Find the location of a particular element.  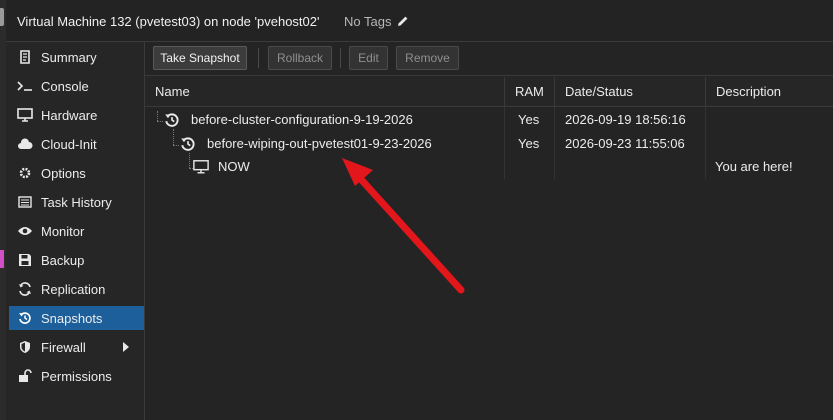

date-status-value: 2026-09-19 18:56:16 is located at coordinates (625, 119).